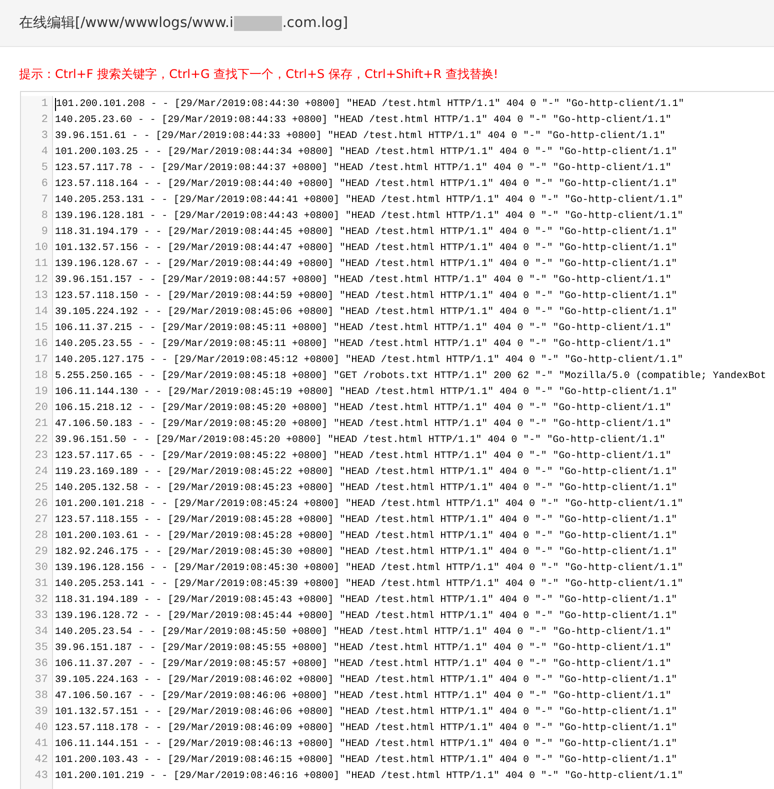 The height and width of the screenshot is (789, 774). What do you see at coordinates (366, 680) in the screenshot?
I see `code-line: 39.105.224.163 - - [29/Mar/2019:08:46:02 +0800] "HEAD /test.html HTTP/1.1" 404 0 "-" "Go-http-client/1.1"` at bounding box center [366, 680].